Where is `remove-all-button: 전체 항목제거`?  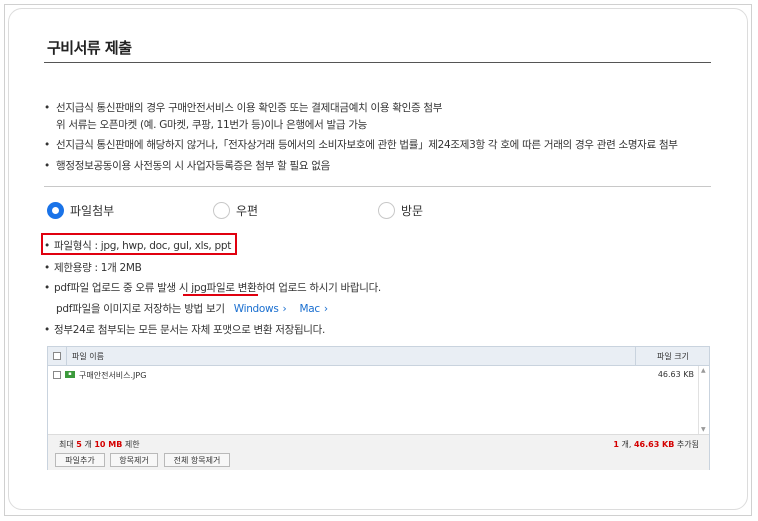 remove-all-button: 전체 항목제거 is located at coordinates (197, 460).